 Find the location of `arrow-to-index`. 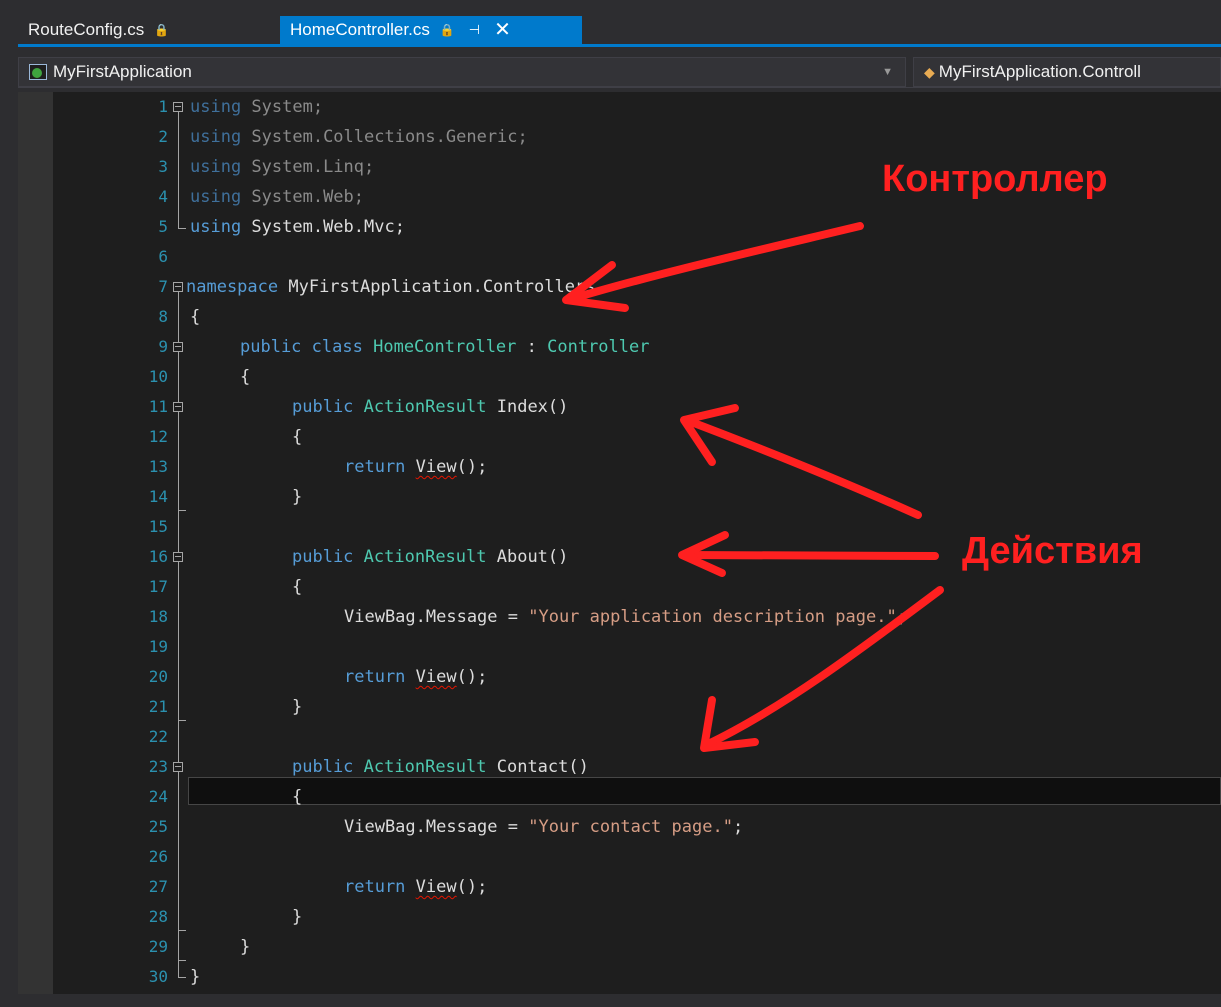

arrow-to-index is located at coordinates (802, 467).